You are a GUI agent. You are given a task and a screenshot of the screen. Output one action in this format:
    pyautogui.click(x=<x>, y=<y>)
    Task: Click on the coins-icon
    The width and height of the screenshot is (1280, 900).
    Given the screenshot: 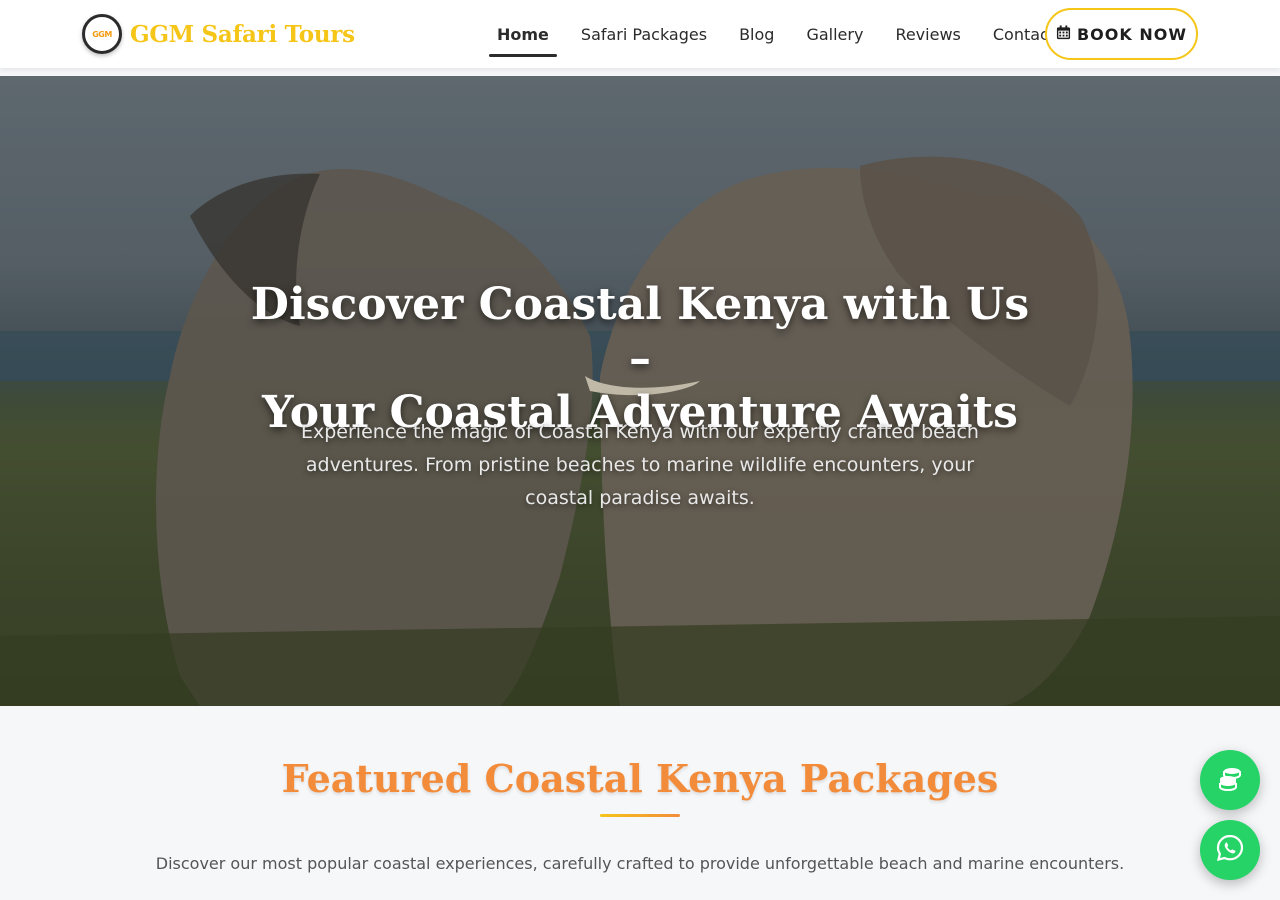 What is the action you would take?
    pyautogui.click(x=1230, y=780)
    